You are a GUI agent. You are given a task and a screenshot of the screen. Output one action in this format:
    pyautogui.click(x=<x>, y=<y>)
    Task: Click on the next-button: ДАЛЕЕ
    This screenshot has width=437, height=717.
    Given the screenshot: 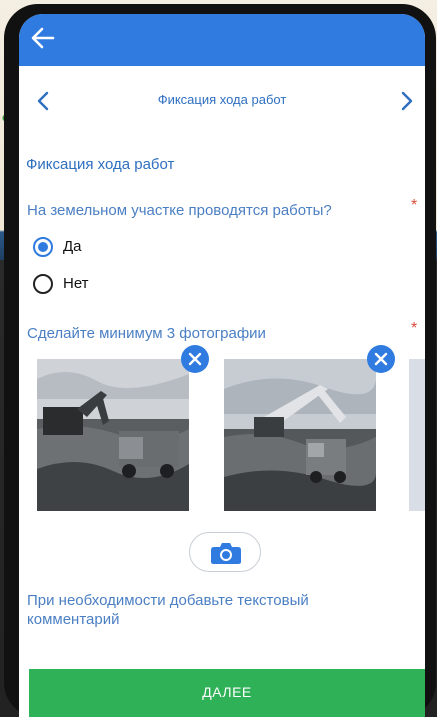 What is the action you would take?
    pyautogui.click(x=227, y=693)
    